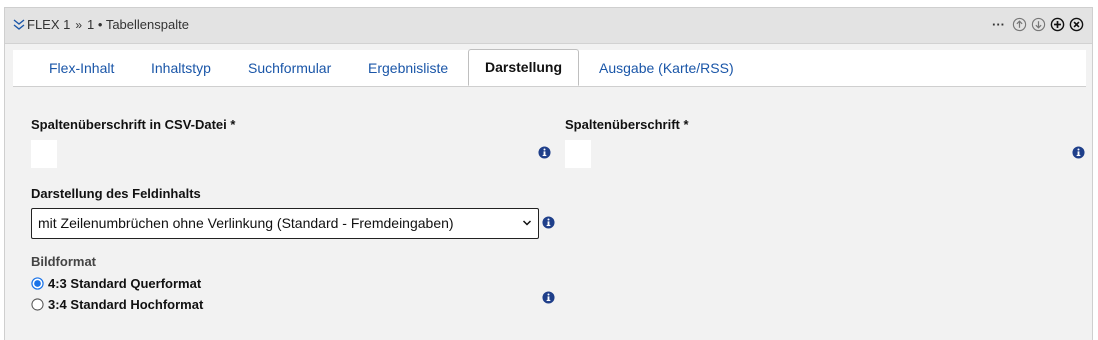  What do you see at coordinates (578, 154) in the screenshot?
I see `heading-input` at bounding box center [578, 154].